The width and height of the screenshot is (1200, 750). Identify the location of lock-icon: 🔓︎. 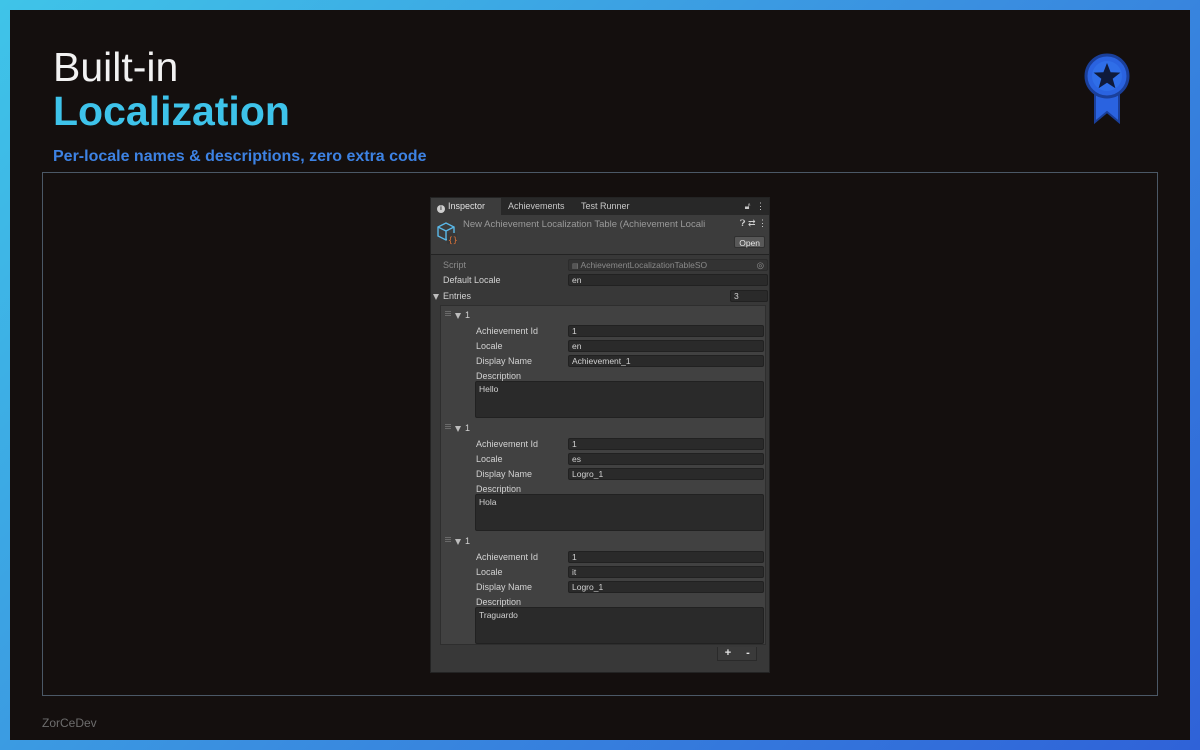
(748, 206).